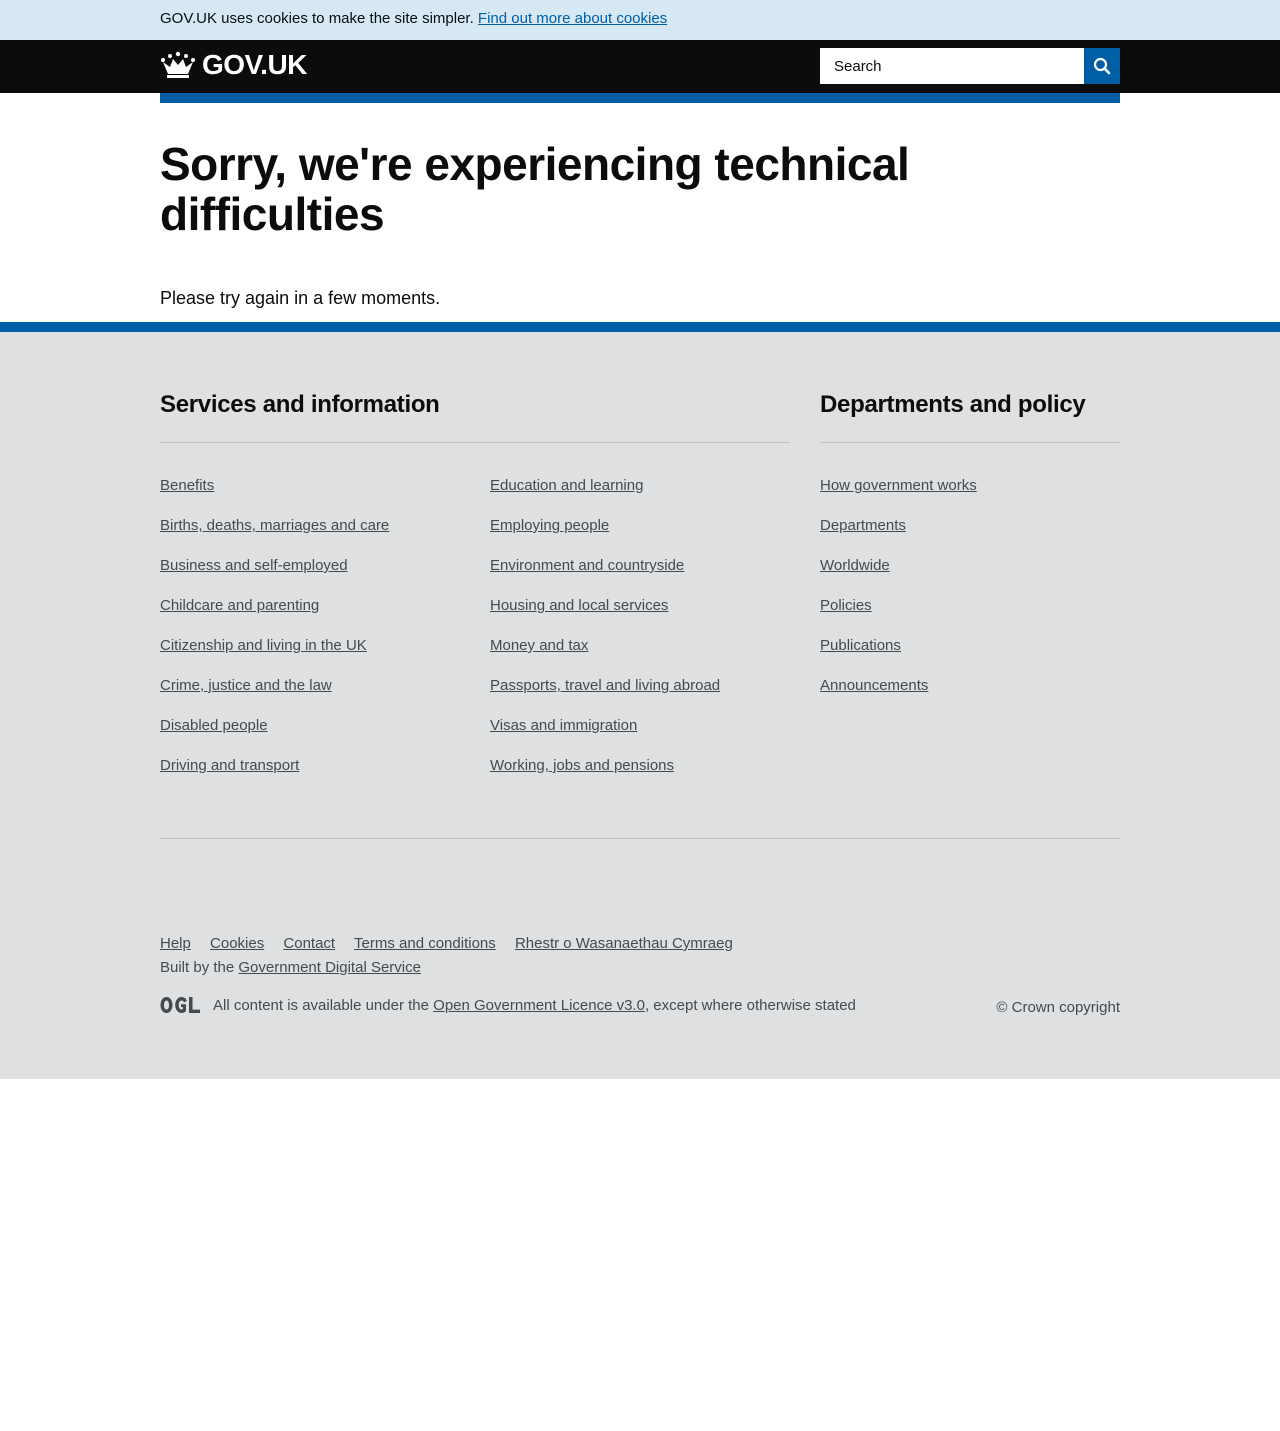  I want to click on footer-link: Education and learning, so click(566, 485).